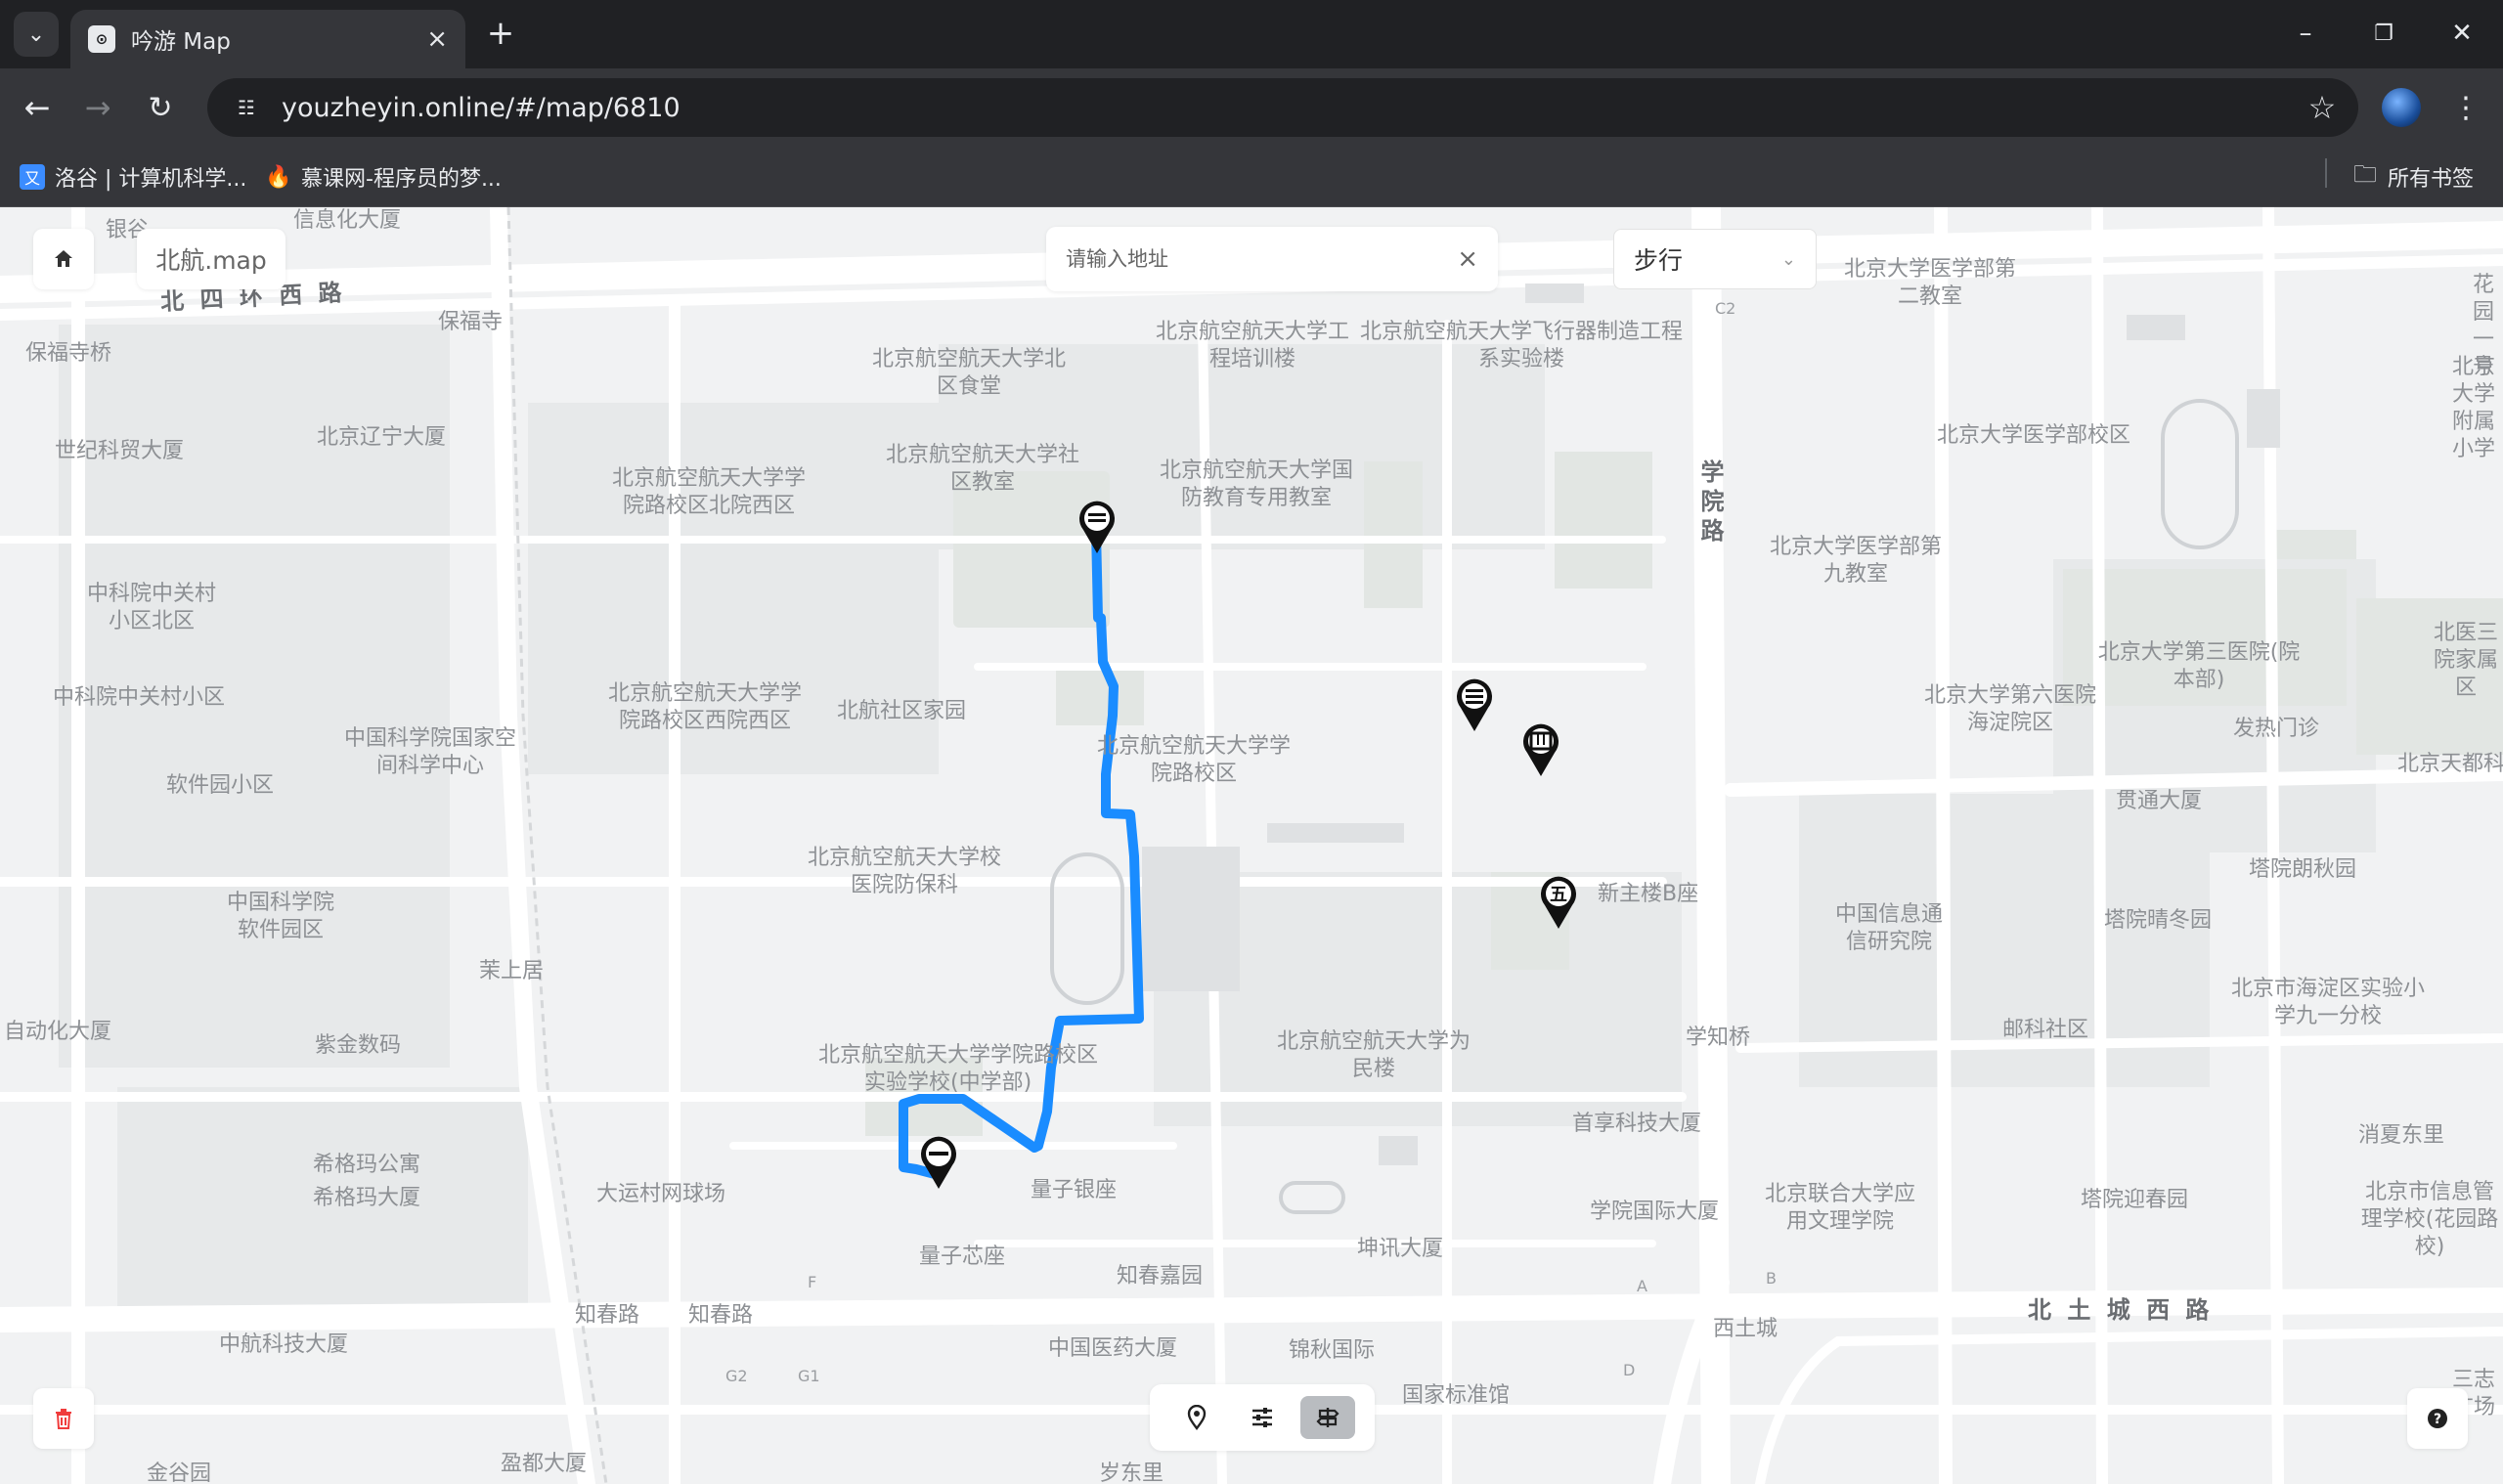 Image resolution: width=2503 pixels, height=1484 pixels. What do you see at coordinates (471, 322) in the screenshot?
I see `place-label: 保福寺` at bounding box center [471, 322].